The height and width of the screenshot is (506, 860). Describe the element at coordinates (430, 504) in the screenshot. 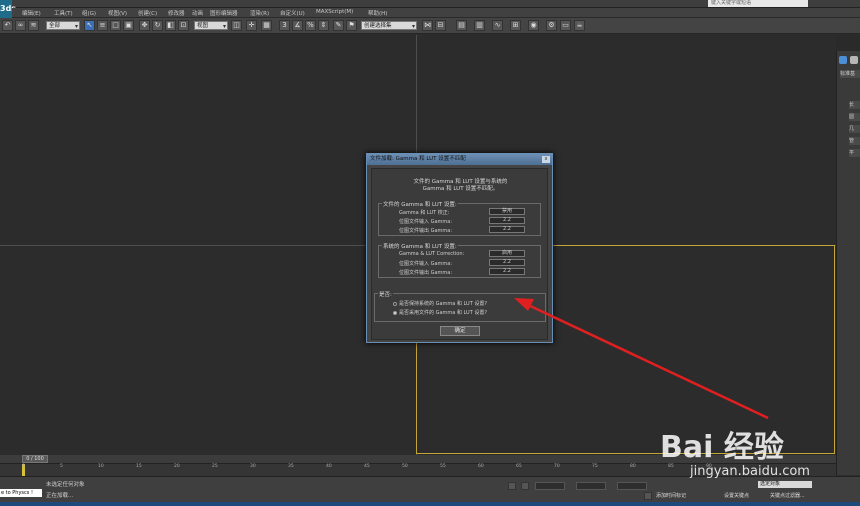

I see `windows-taskbar` at that location.